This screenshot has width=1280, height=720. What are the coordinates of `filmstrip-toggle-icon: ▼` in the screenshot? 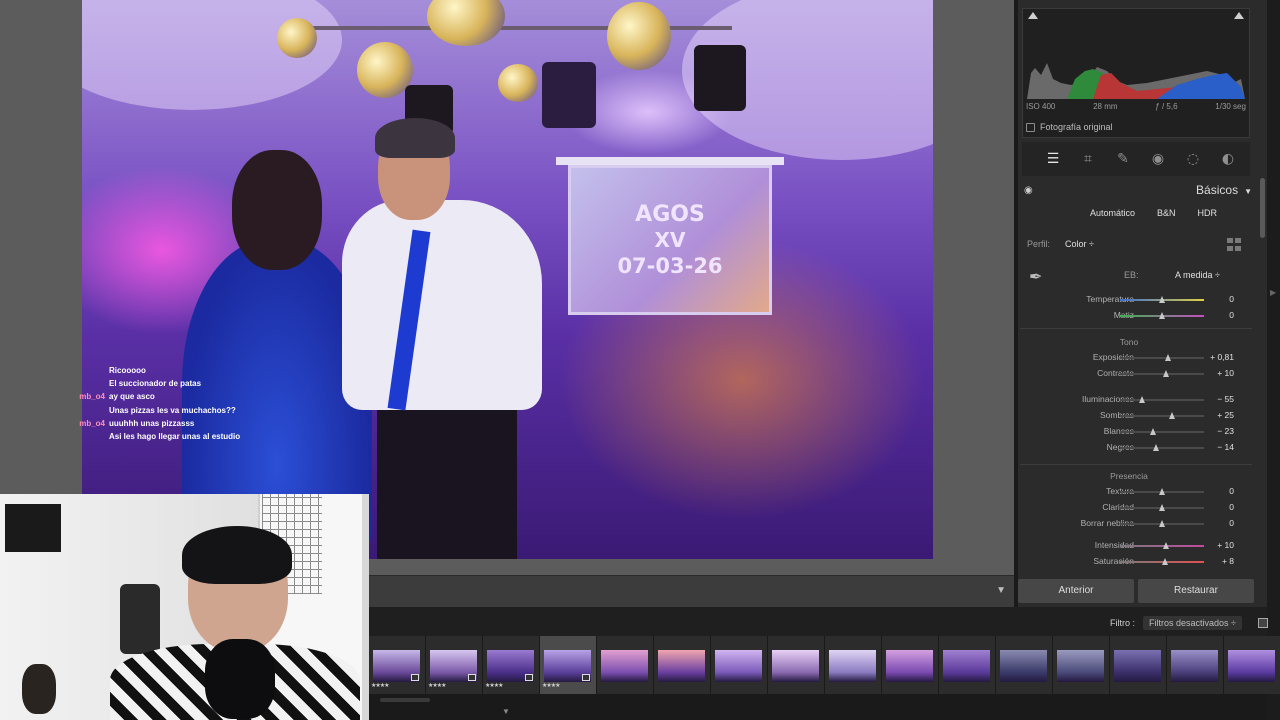 It's located at (506, 711).